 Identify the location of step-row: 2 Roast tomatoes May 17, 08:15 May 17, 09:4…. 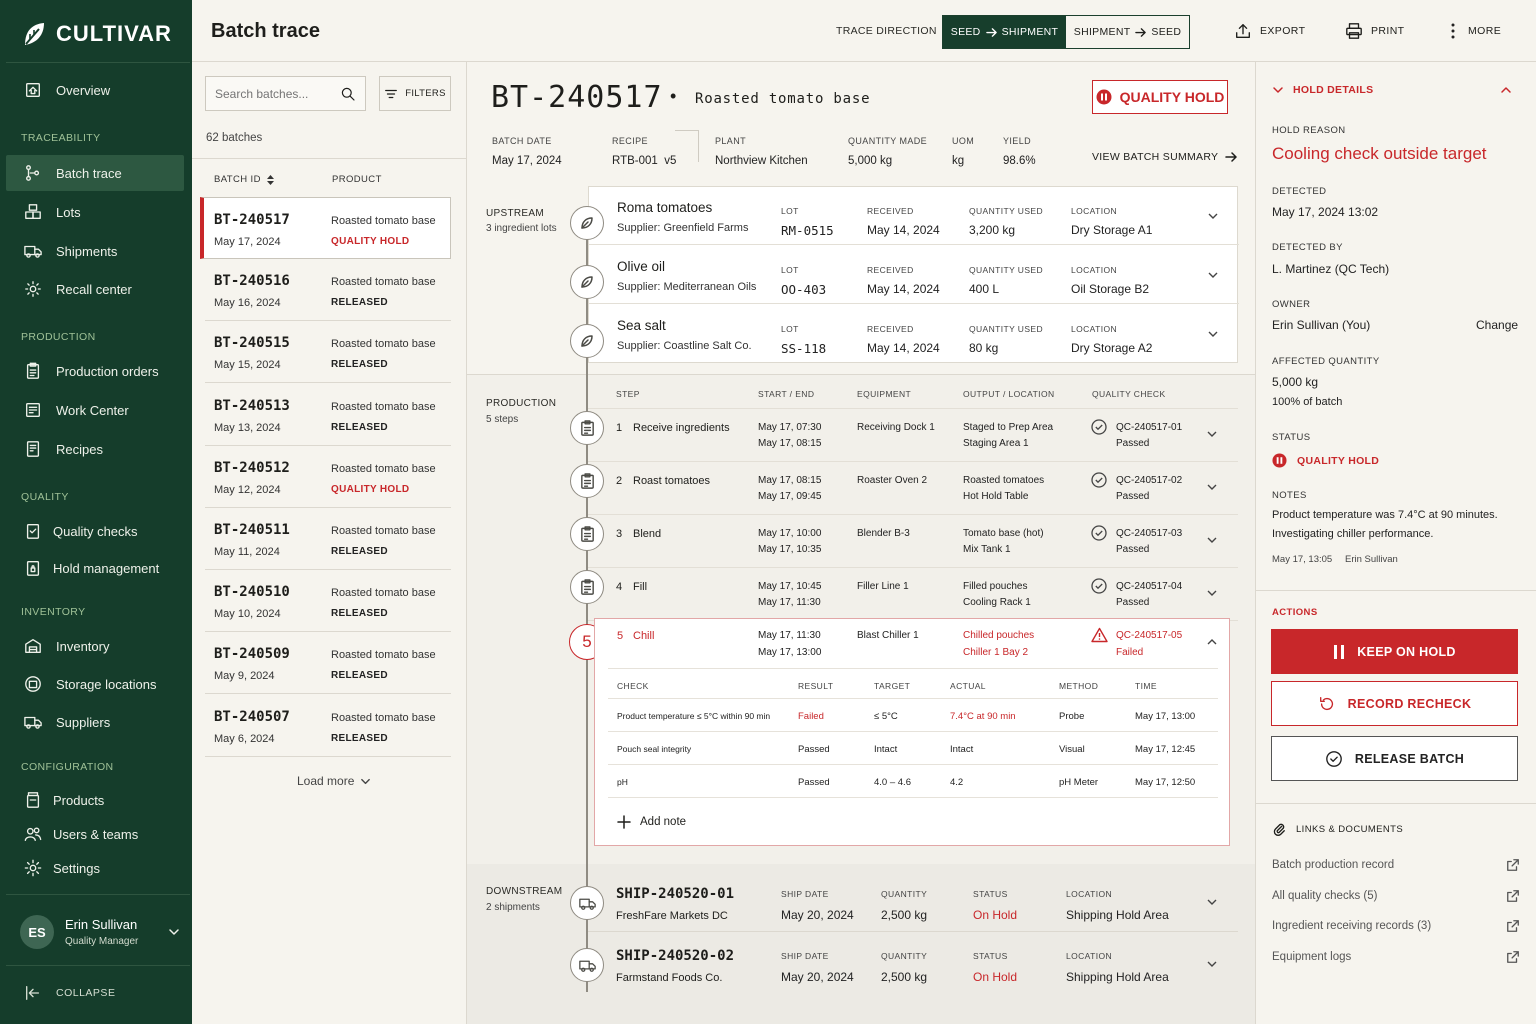
(913, 488).